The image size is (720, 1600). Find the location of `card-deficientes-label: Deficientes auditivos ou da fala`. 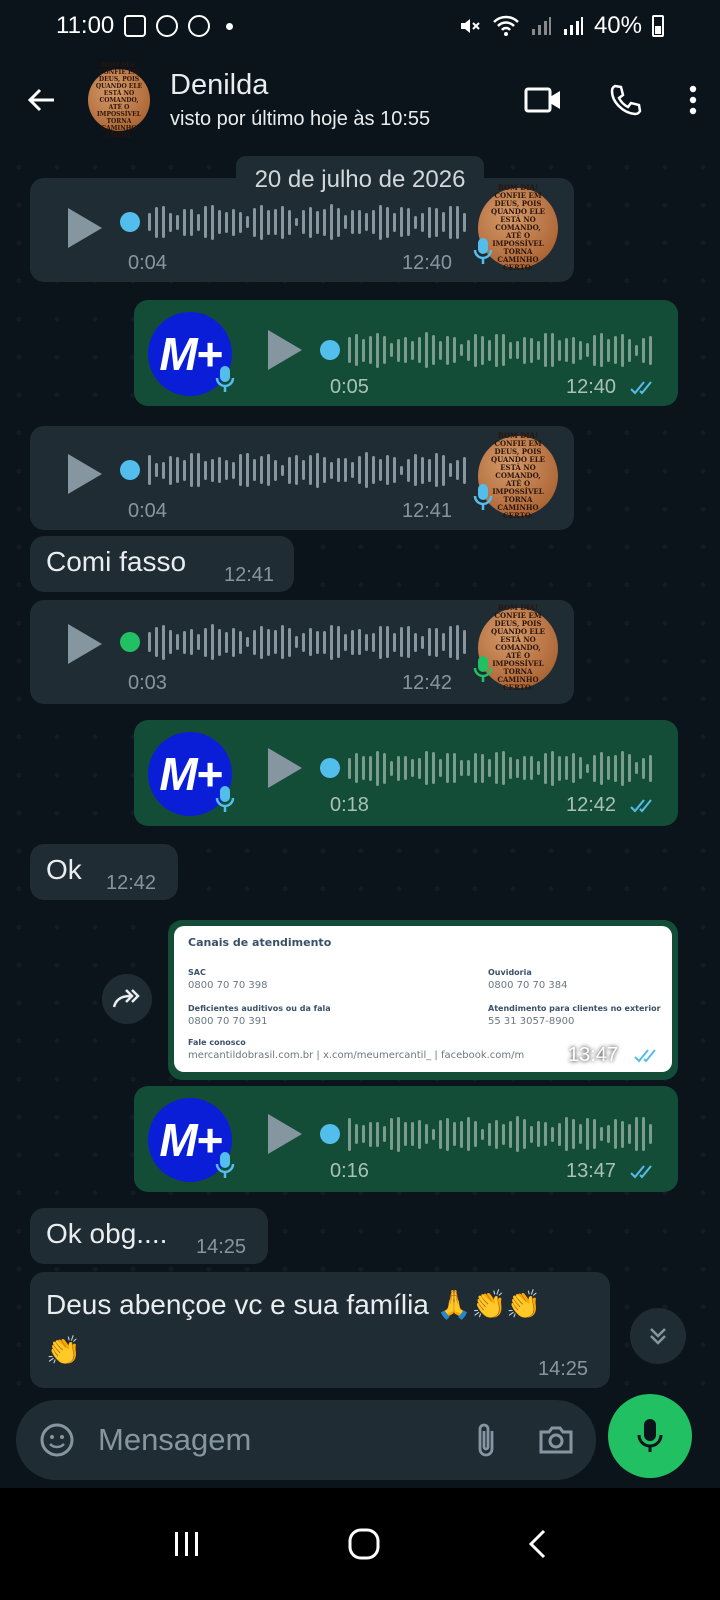

card-deficientes-label: Deficientes auditivos ou da fala is located at coordinates (259, 1008).